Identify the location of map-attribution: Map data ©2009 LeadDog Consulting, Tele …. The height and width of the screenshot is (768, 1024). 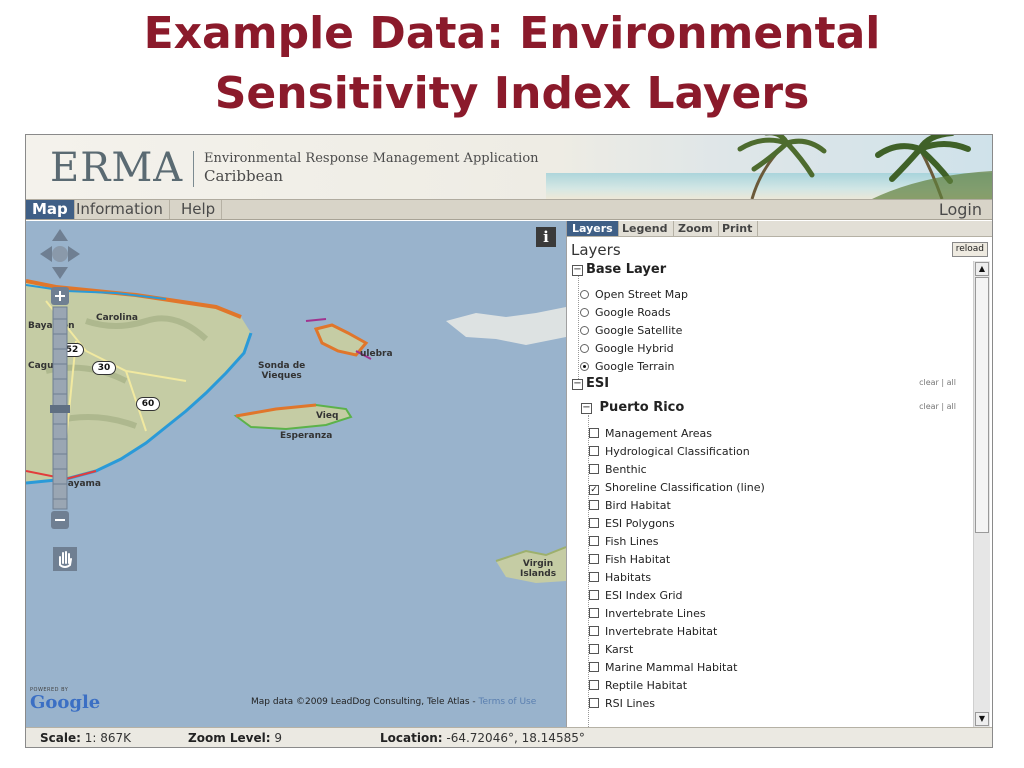
(393, 702).